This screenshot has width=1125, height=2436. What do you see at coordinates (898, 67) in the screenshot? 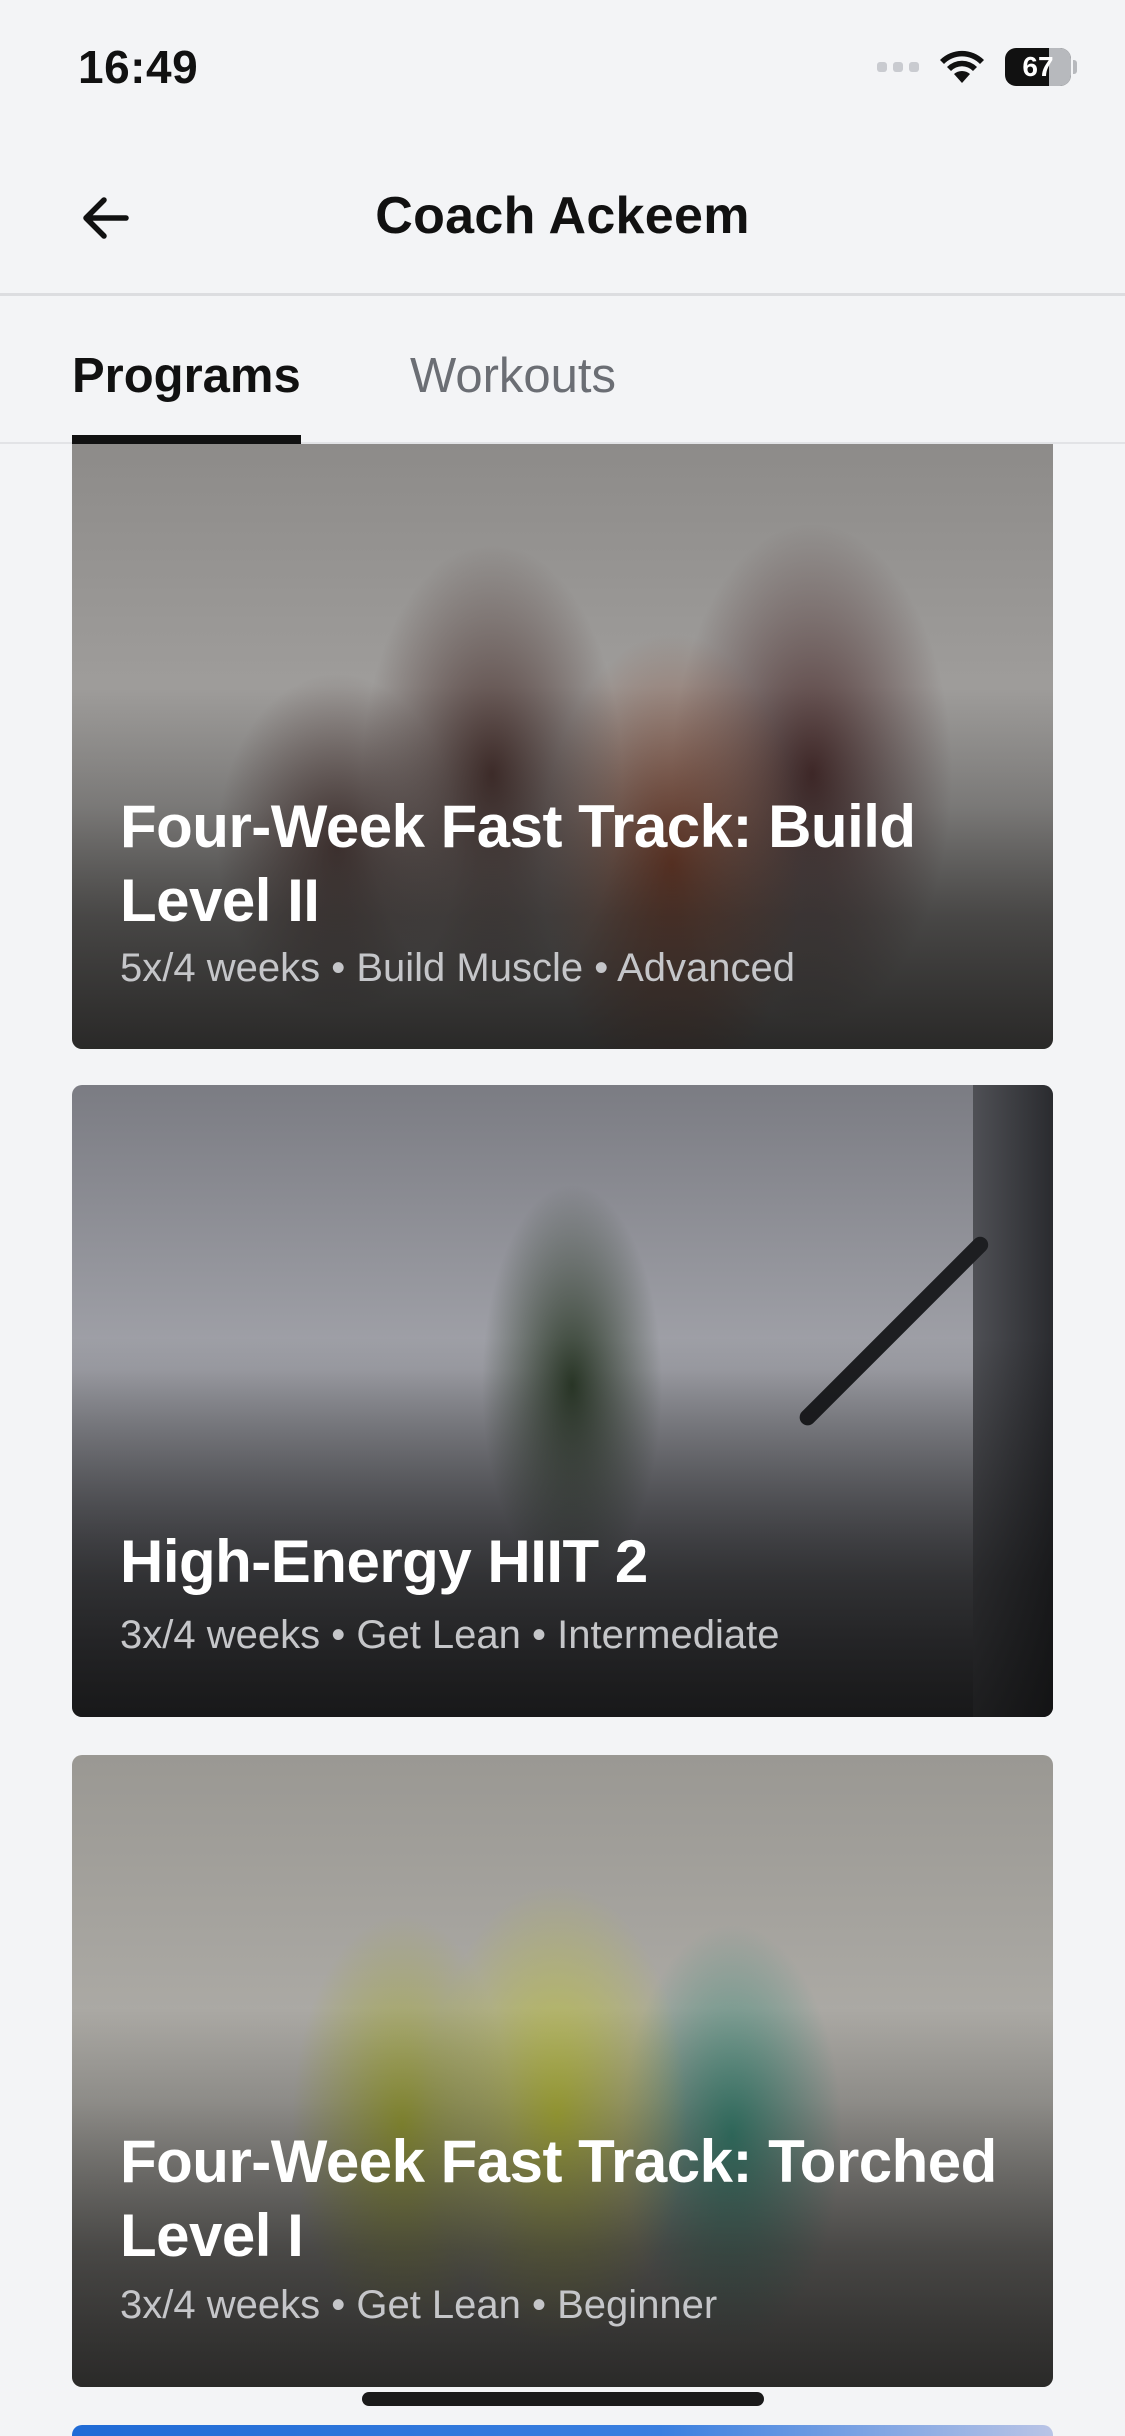
I see `cellular-signal-icon` at bounding box center [898, 67].